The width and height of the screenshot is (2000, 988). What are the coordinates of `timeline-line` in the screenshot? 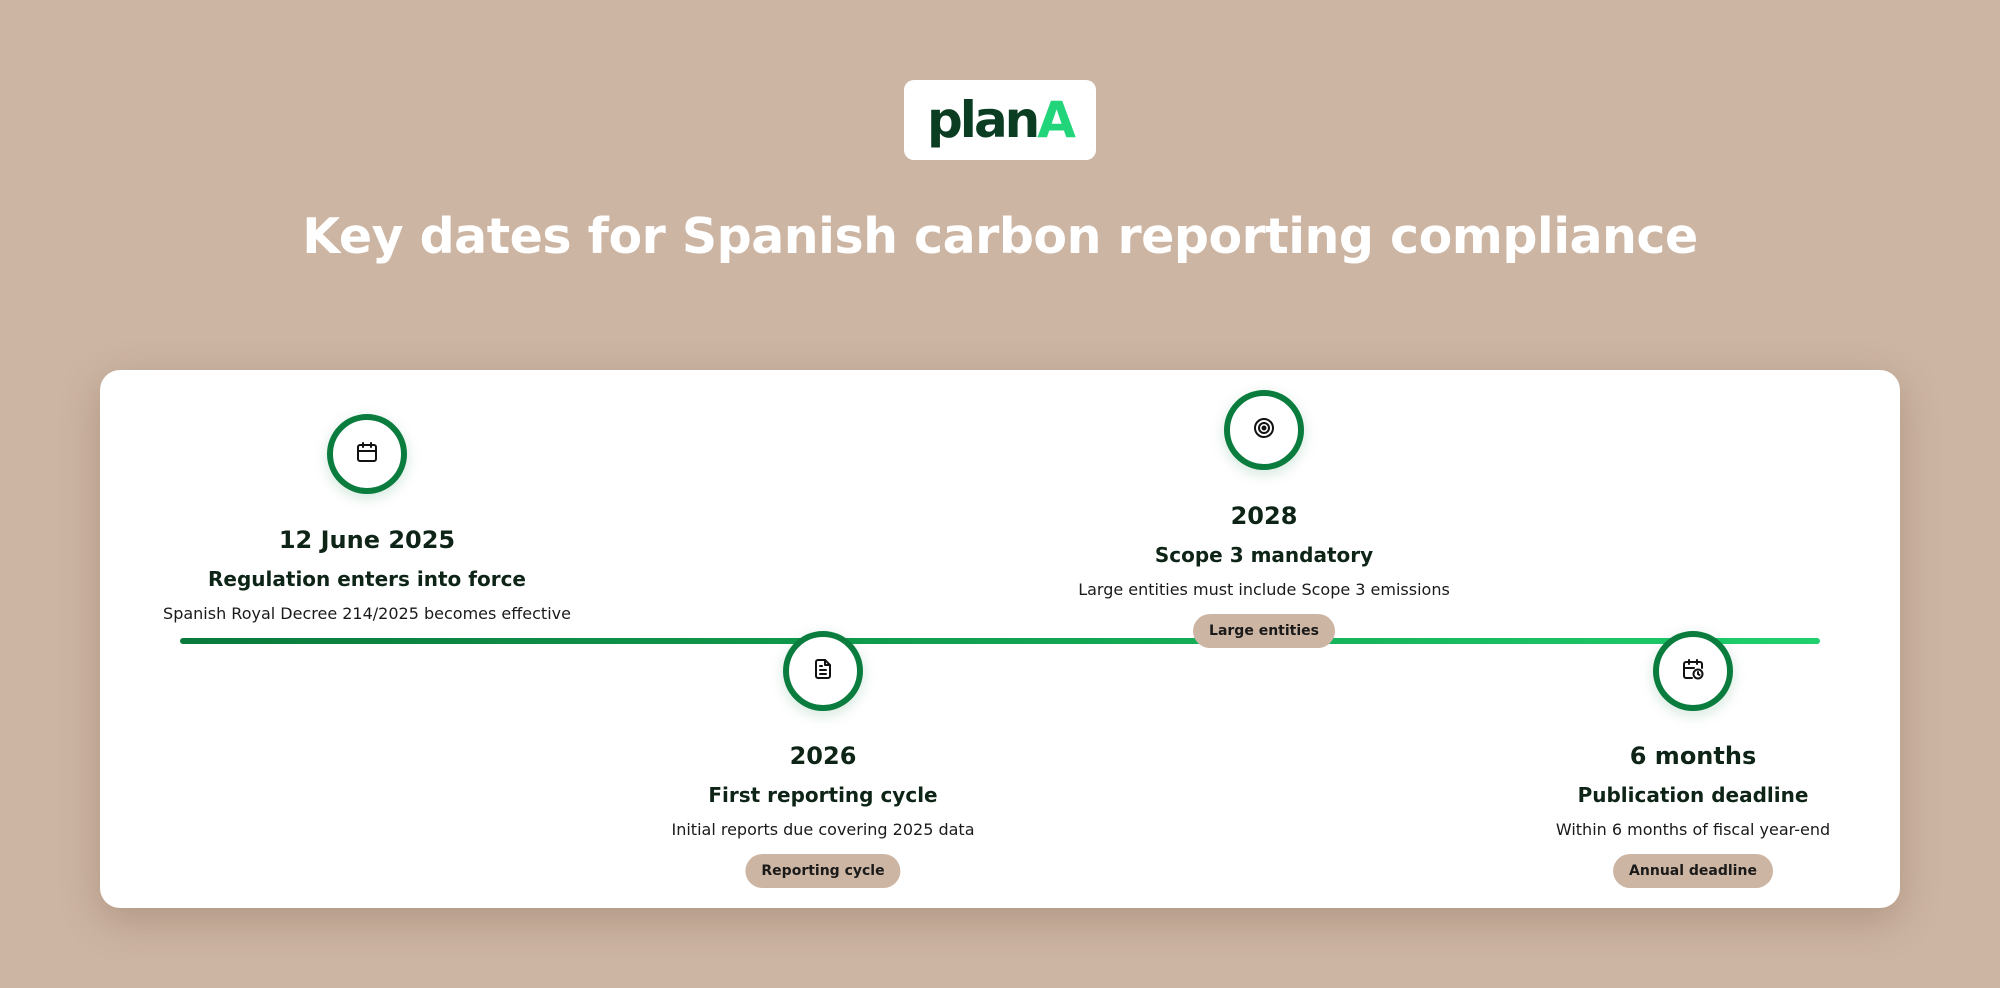 It's located at (1000, 641).